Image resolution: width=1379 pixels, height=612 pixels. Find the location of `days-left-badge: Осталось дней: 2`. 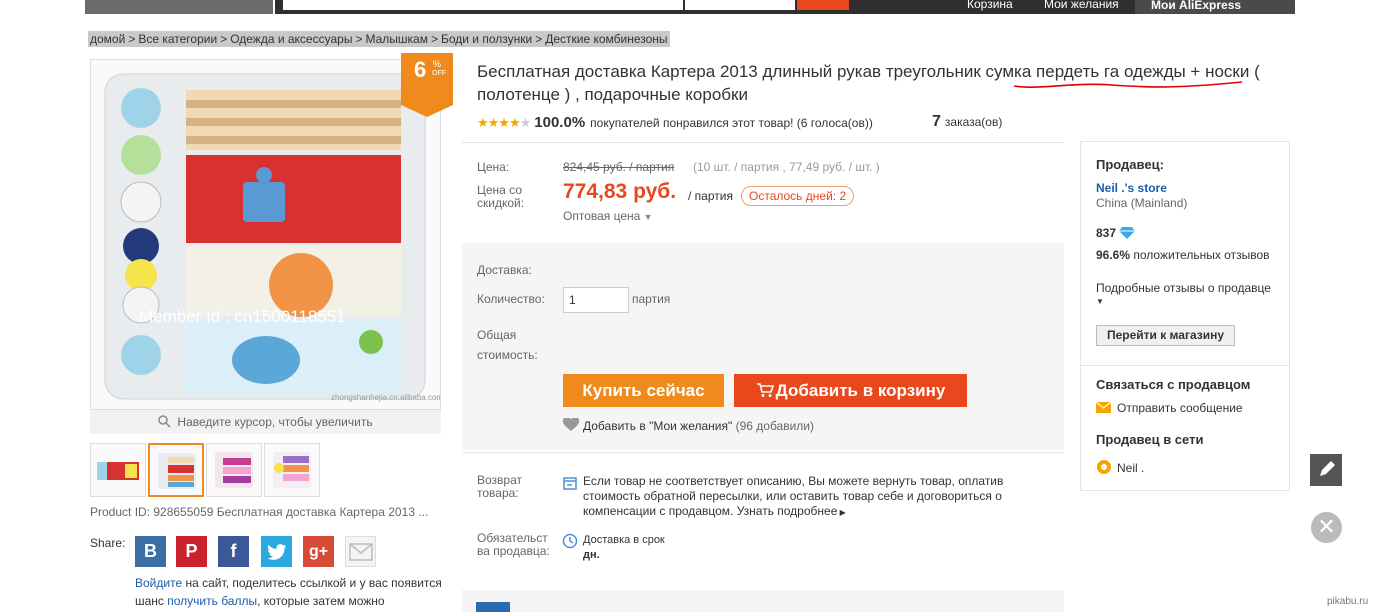

days-left-badge: Осталось дней: 2 is located at coordinates (798, 196).